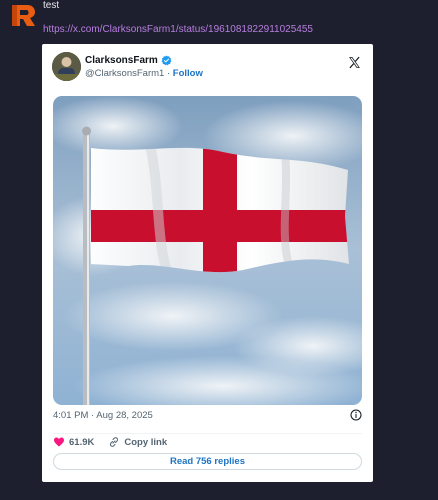 Image resolution: width=438 pixels, height=500 pixels. What do you see at coordinates (22, 15) in the screenshot?
I see `sender-avatar-r-icon` at bounding box center [22, 15].